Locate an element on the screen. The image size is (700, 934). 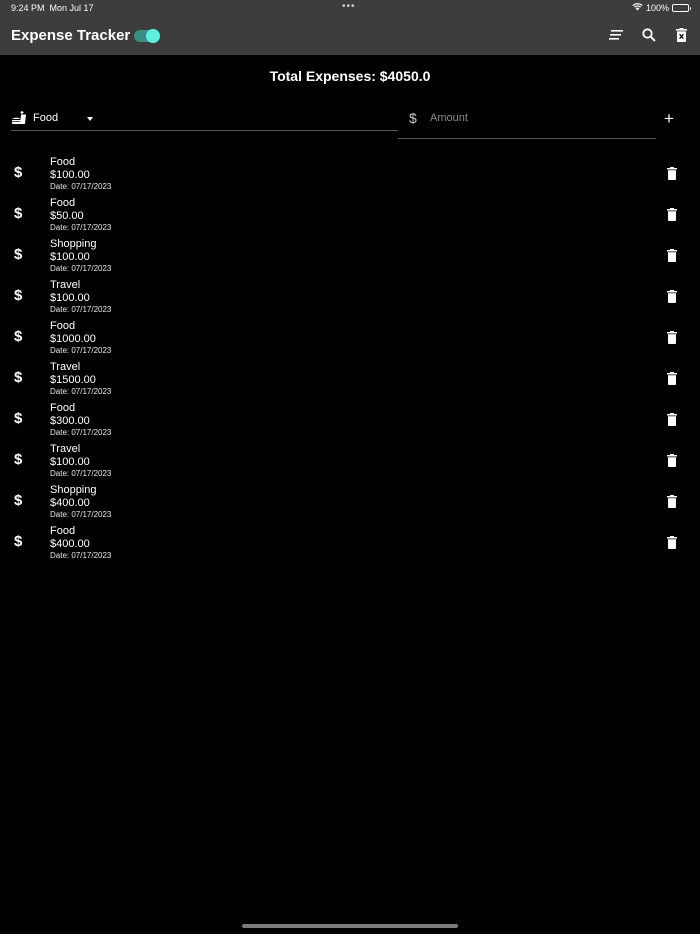
expense-amount: $300.00 is located at coordinates (70, 421).